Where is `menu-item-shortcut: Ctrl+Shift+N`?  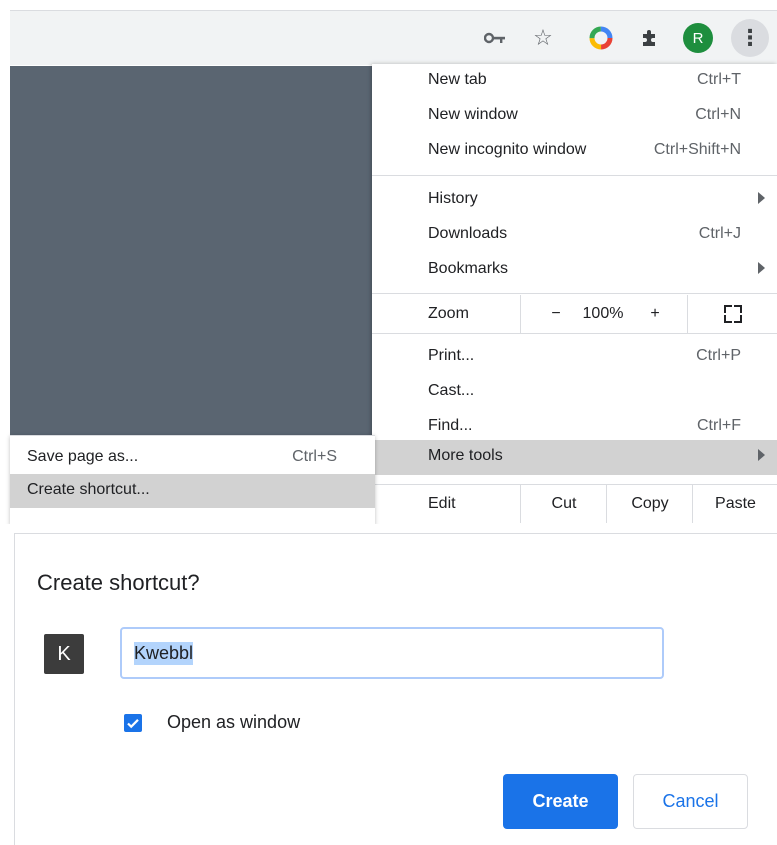
menu-item-shortcut: Ctrl+Shift+N is located at coordinates (697, 149).